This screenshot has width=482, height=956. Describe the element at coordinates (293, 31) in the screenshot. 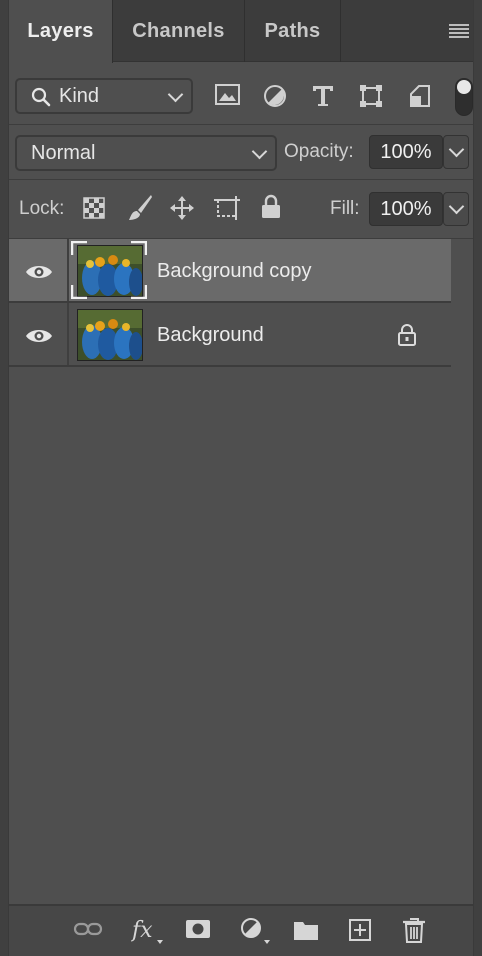

I see `tab-paths: Paths` at that location.